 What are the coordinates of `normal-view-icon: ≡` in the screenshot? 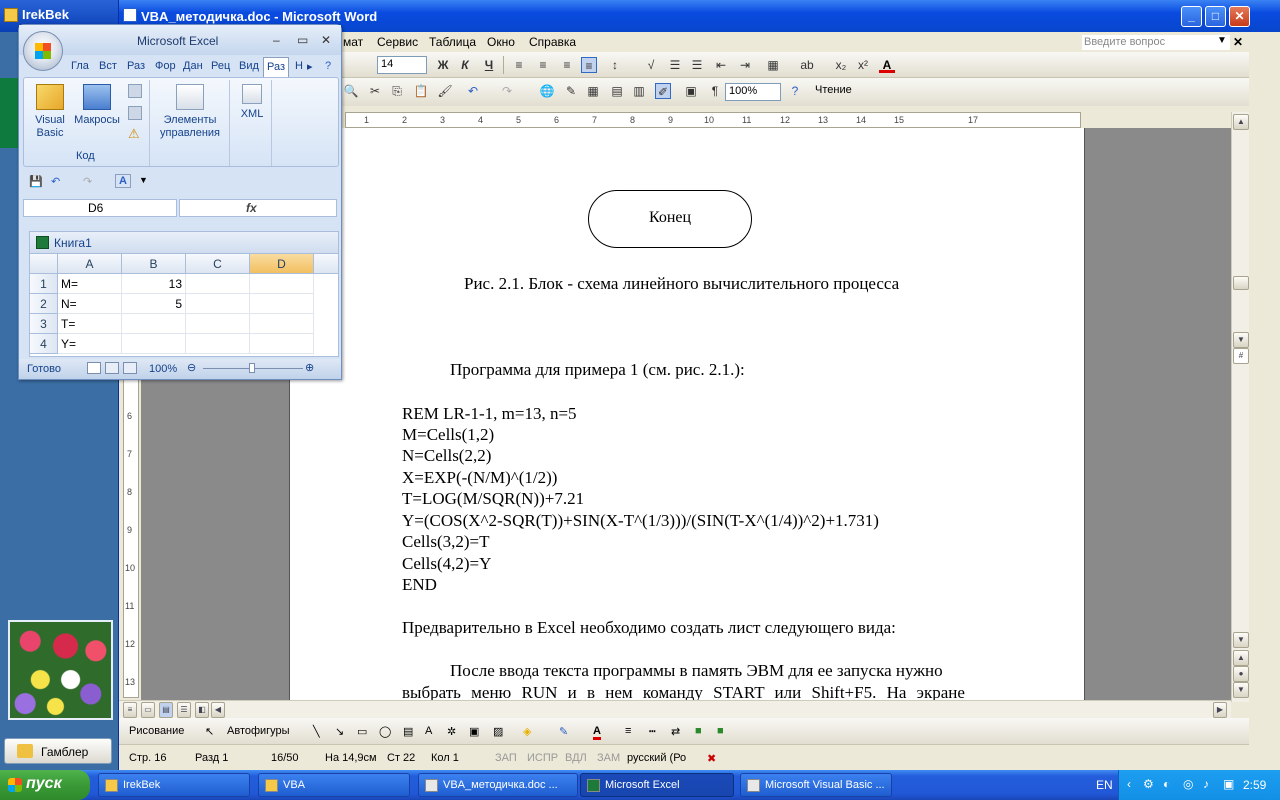 It's located at (130, 710).